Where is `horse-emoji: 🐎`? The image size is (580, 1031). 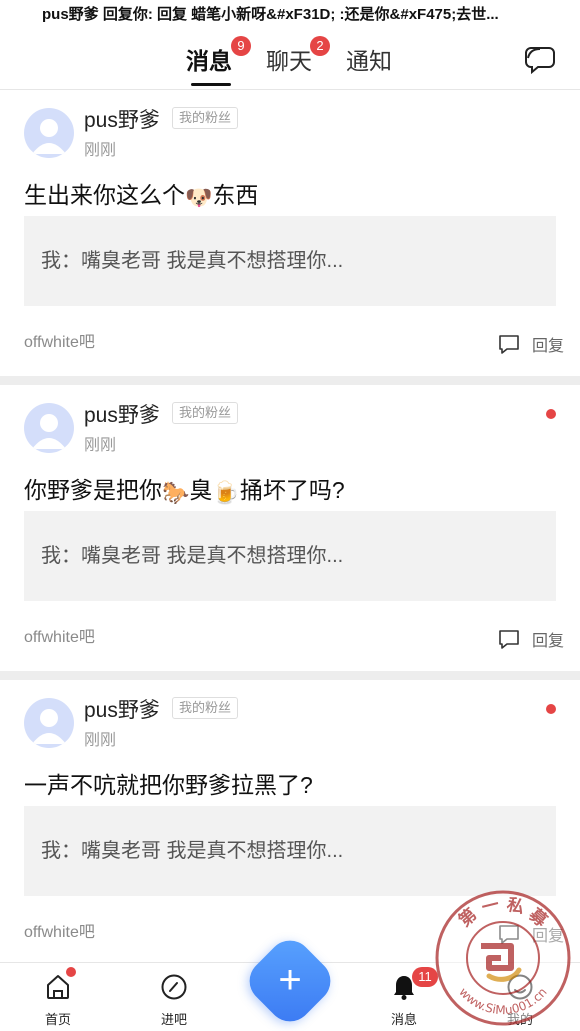
horse-emoji: 🐎 is located at coordinates (176, 492).